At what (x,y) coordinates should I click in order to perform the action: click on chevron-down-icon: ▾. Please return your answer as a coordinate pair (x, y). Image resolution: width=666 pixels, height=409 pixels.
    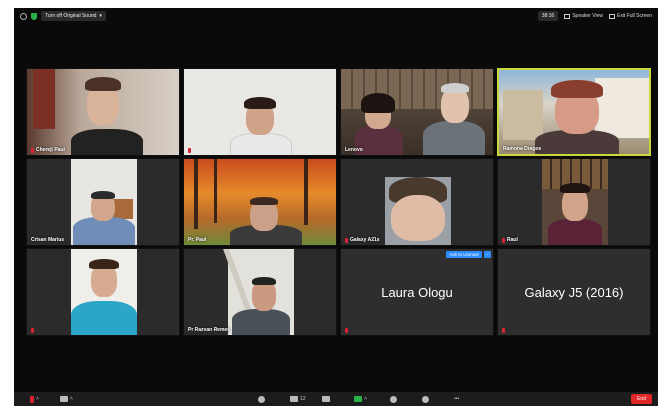
    Looking at the image, I should click on (100, 16).